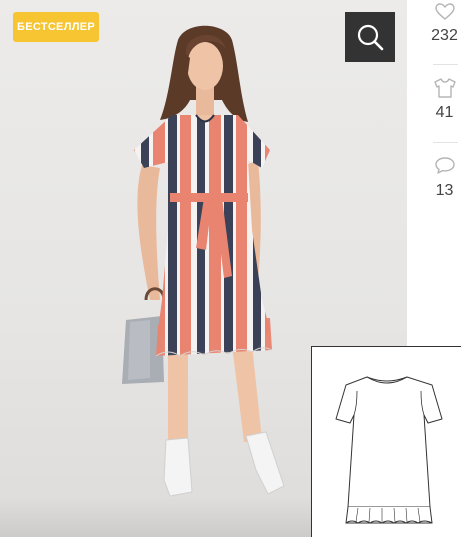 The width and height of the screenshot is (461, 543). What do you see at coordinates (444, 100) in the screenshot?
I see `sewn-stat: 41` at bounding box center [444, 100].